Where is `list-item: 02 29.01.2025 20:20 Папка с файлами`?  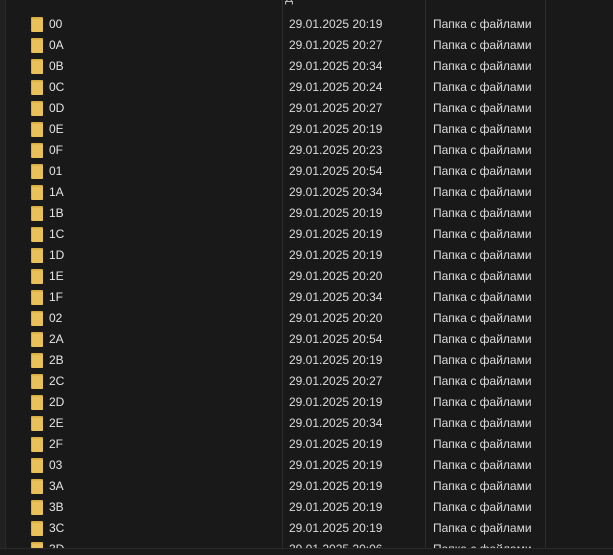 list-item: 02 29.01.2025 20:20 Папка с файлами is located at coordinates (300, 318).